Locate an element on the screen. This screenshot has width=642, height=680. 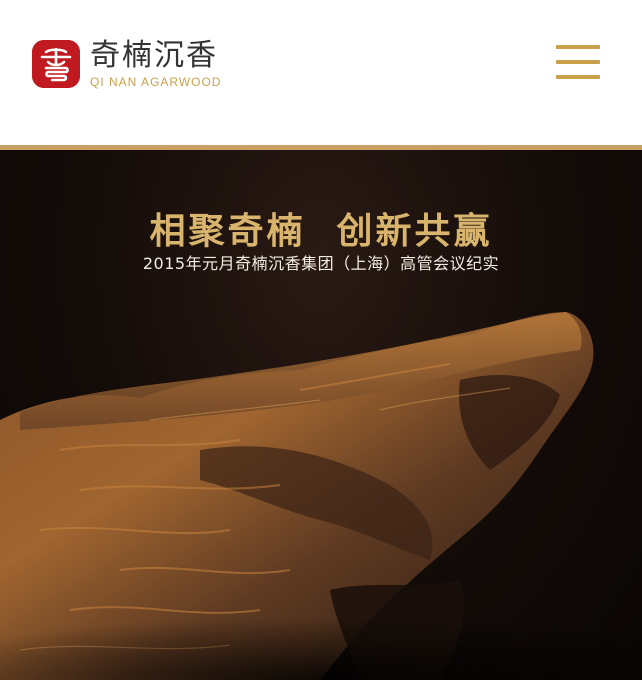
menu-bar-bottom is located at coordinates (578, 77).